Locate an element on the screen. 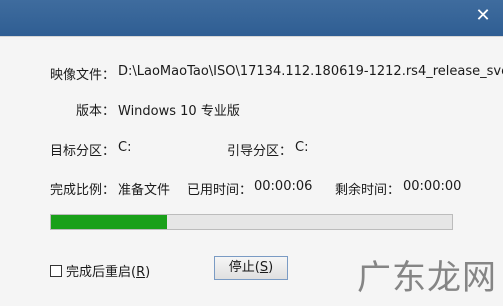 The width and height of the screenshot is (503, 306). boot-partition-value: C: is located at coordinates (302, 147).